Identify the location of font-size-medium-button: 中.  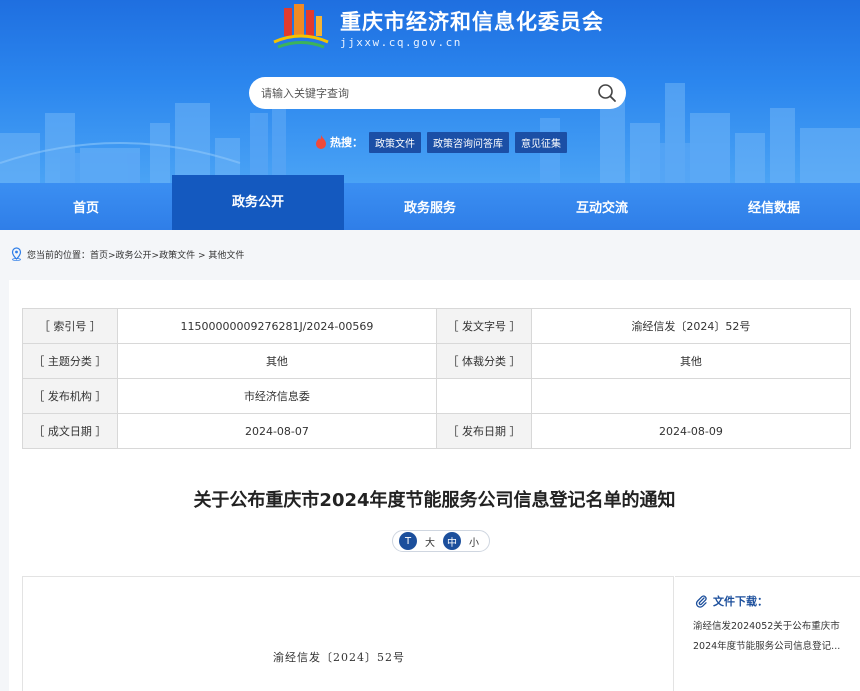
(452, 541).